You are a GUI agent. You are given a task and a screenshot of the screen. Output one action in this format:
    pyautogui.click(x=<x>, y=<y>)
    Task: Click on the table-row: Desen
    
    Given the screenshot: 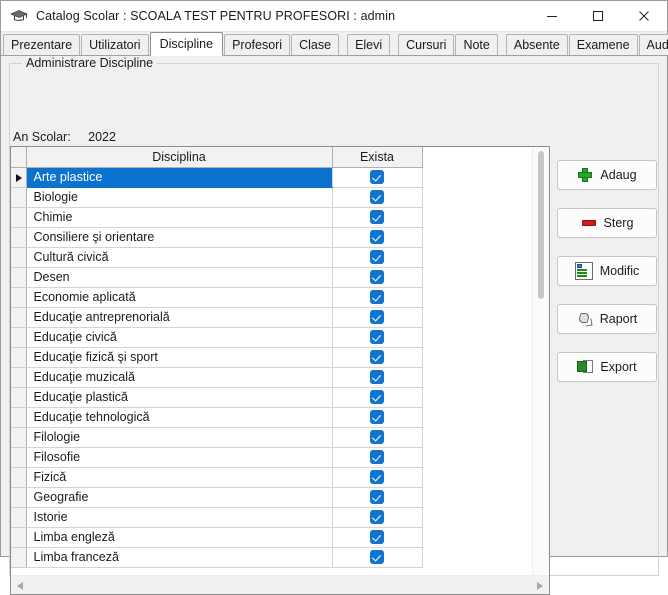 What is the action you would take?
    pyautogui.click(x=271, y=277)
    